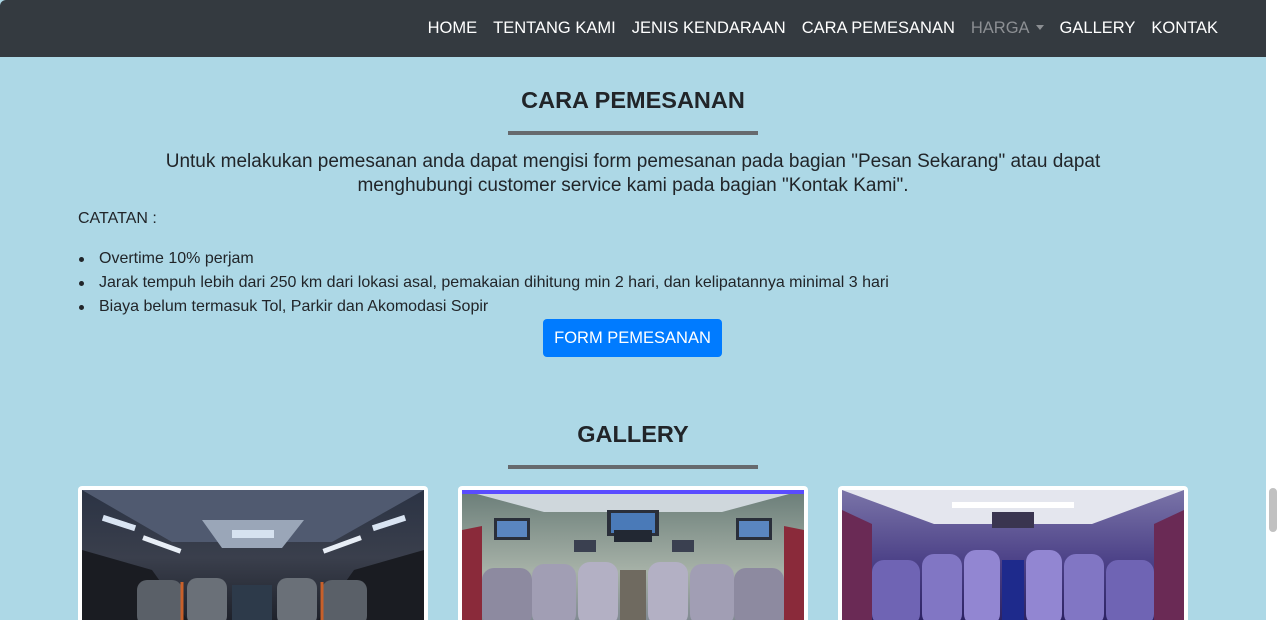 Image resolution: width=1280 pixels, height=620 pixels. What do you see at coordinates (117, 218) in the screenshot?
I see `catatan-label: CATATAN :` at bounding box center [117, 218].